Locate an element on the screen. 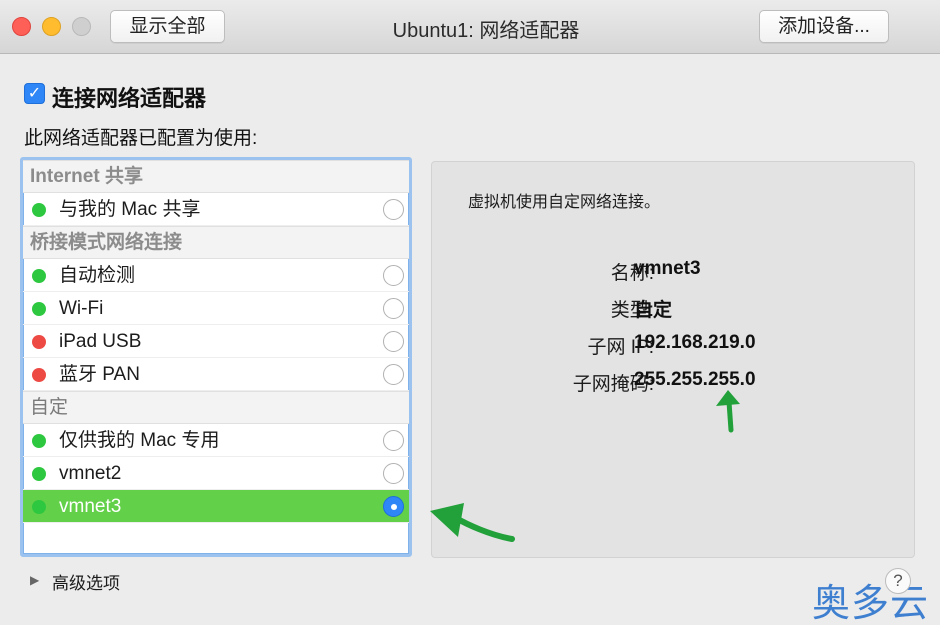  arrow-up-icon is located at coordinates (728, 411).